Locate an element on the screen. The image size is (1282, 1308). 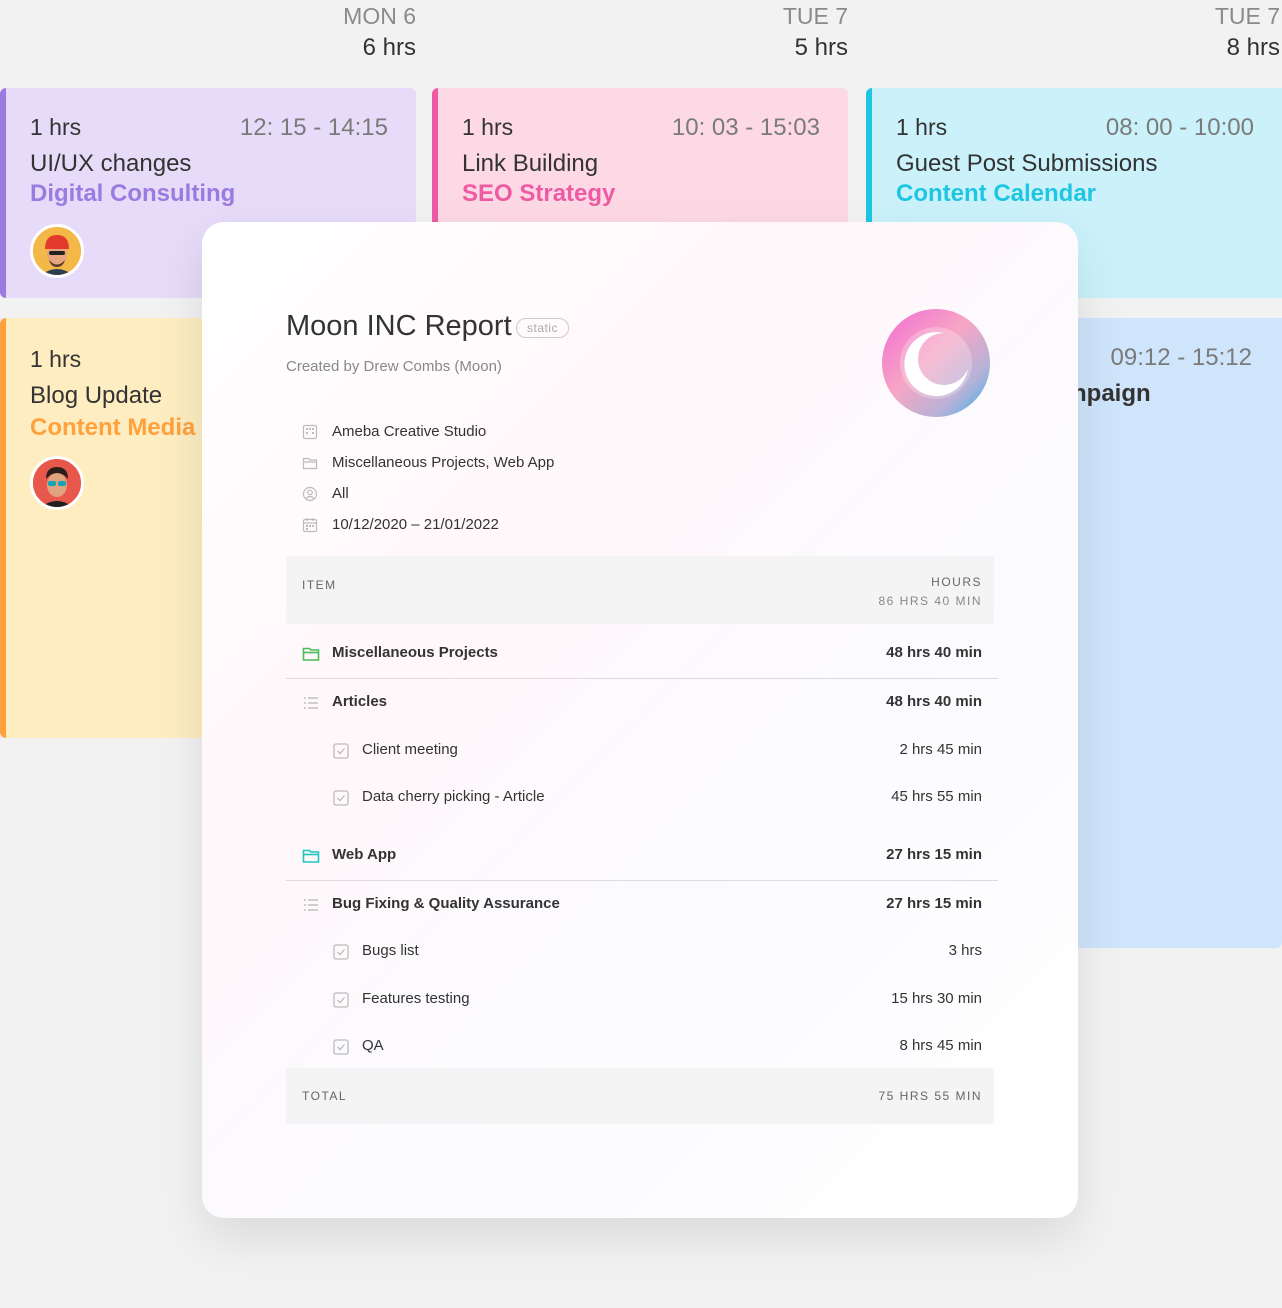
table-row-subtask: QA 8 hrs 45 min is located at coordinates (642, 1047).